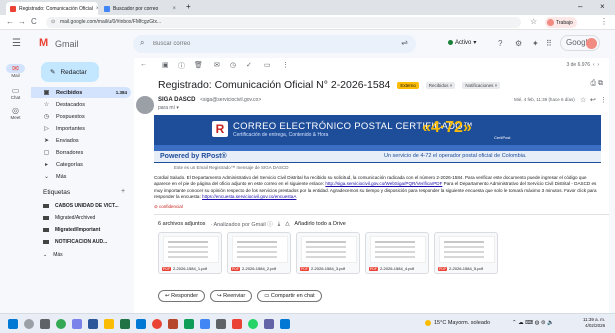 The width and height of the screenshot is (615, 333). What do you see at coordinates (145, 105) in the screenshot?
I see `sender-avatar` at bounding box center [145, 105].